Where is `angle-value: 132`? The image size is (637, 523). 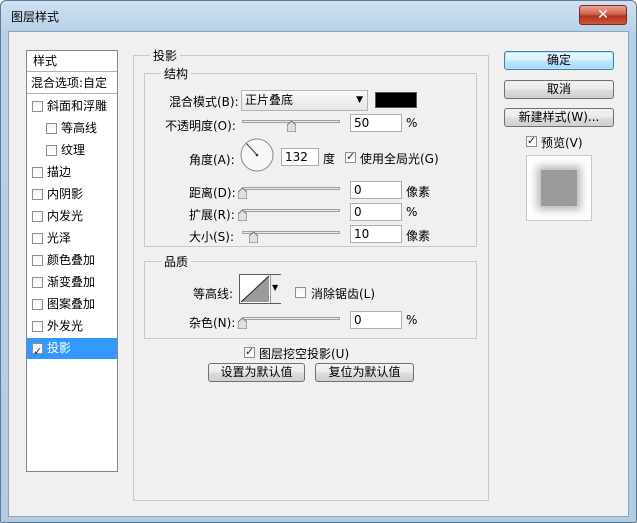 angle-value: 132 is located at coordinates (296, 157).